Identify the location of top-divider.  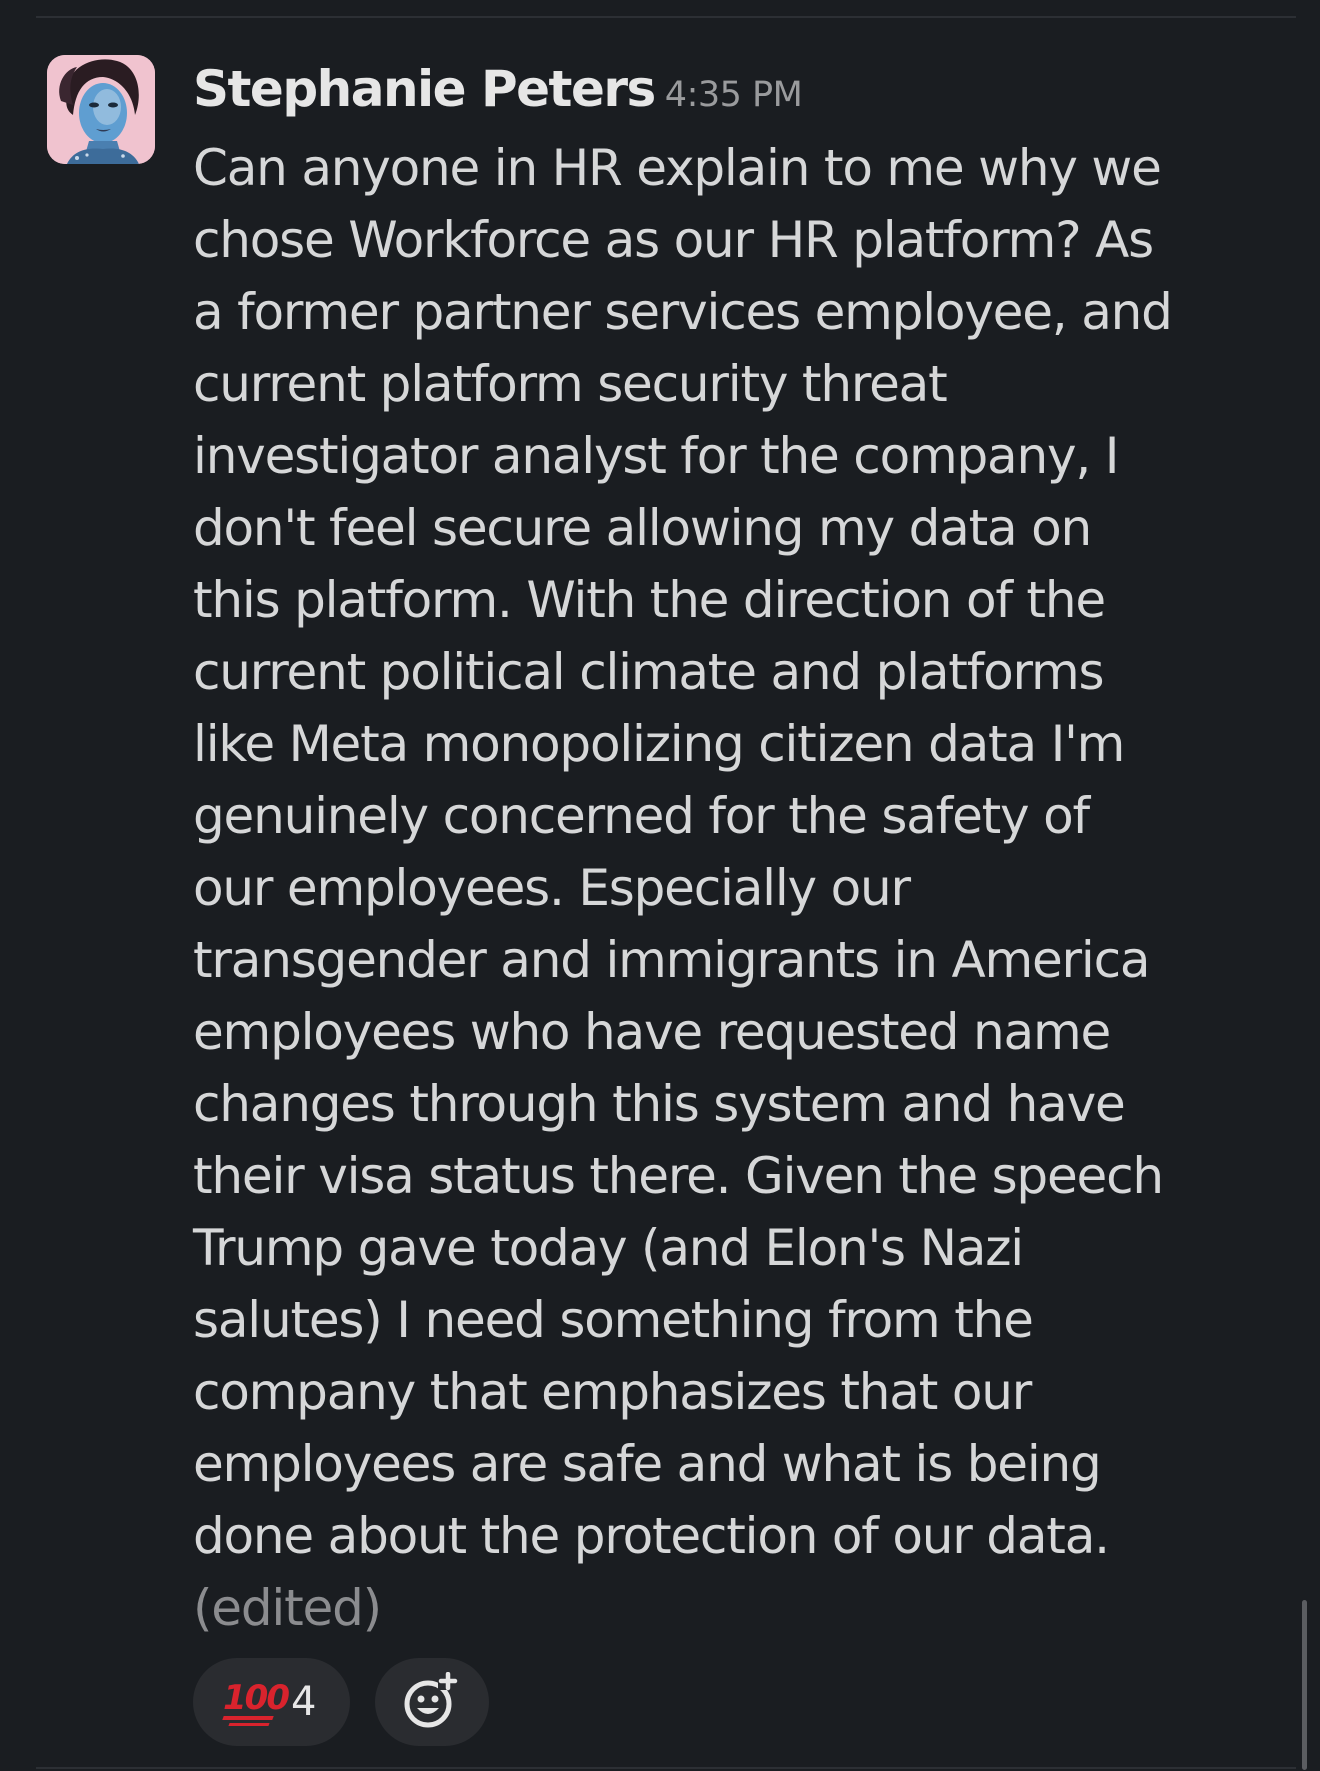
(666, 17).